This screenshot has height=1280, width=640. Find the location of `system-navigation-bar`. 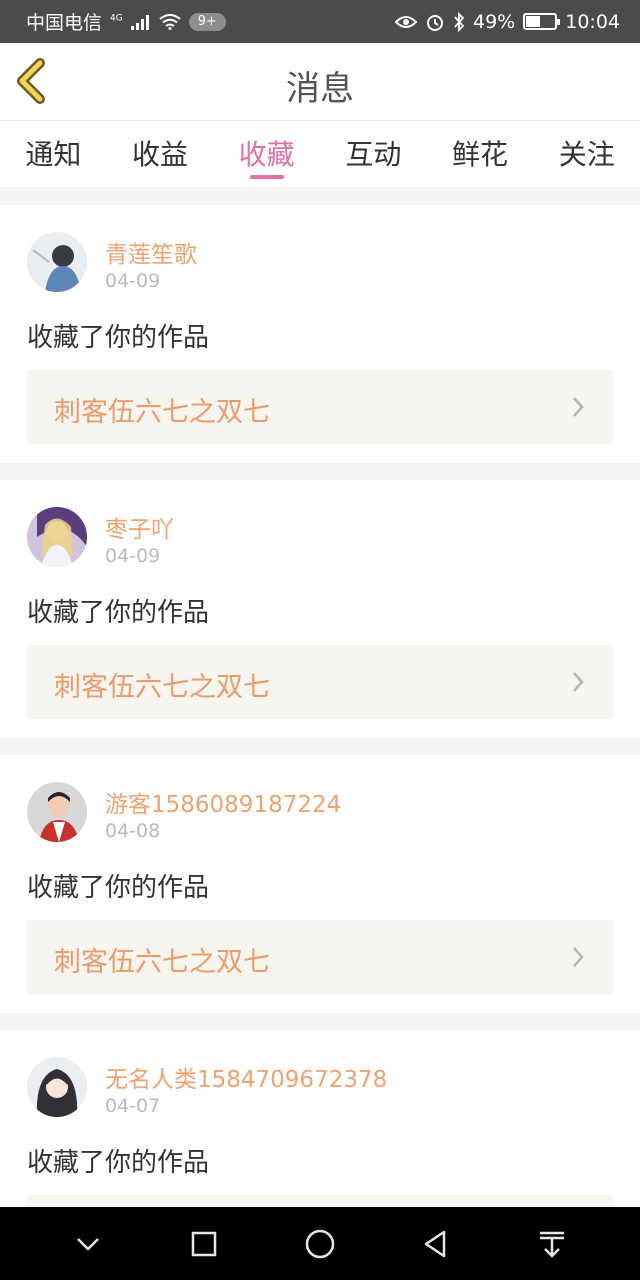

system-navigation-bar is located at coordinates (320, 1243).